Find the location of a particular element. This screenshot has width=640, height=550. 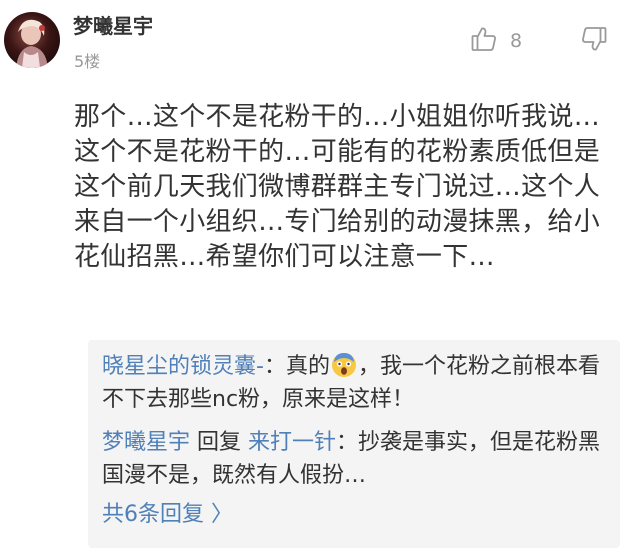

reply-to-word: 回复 is located at coordinates (219, 442).